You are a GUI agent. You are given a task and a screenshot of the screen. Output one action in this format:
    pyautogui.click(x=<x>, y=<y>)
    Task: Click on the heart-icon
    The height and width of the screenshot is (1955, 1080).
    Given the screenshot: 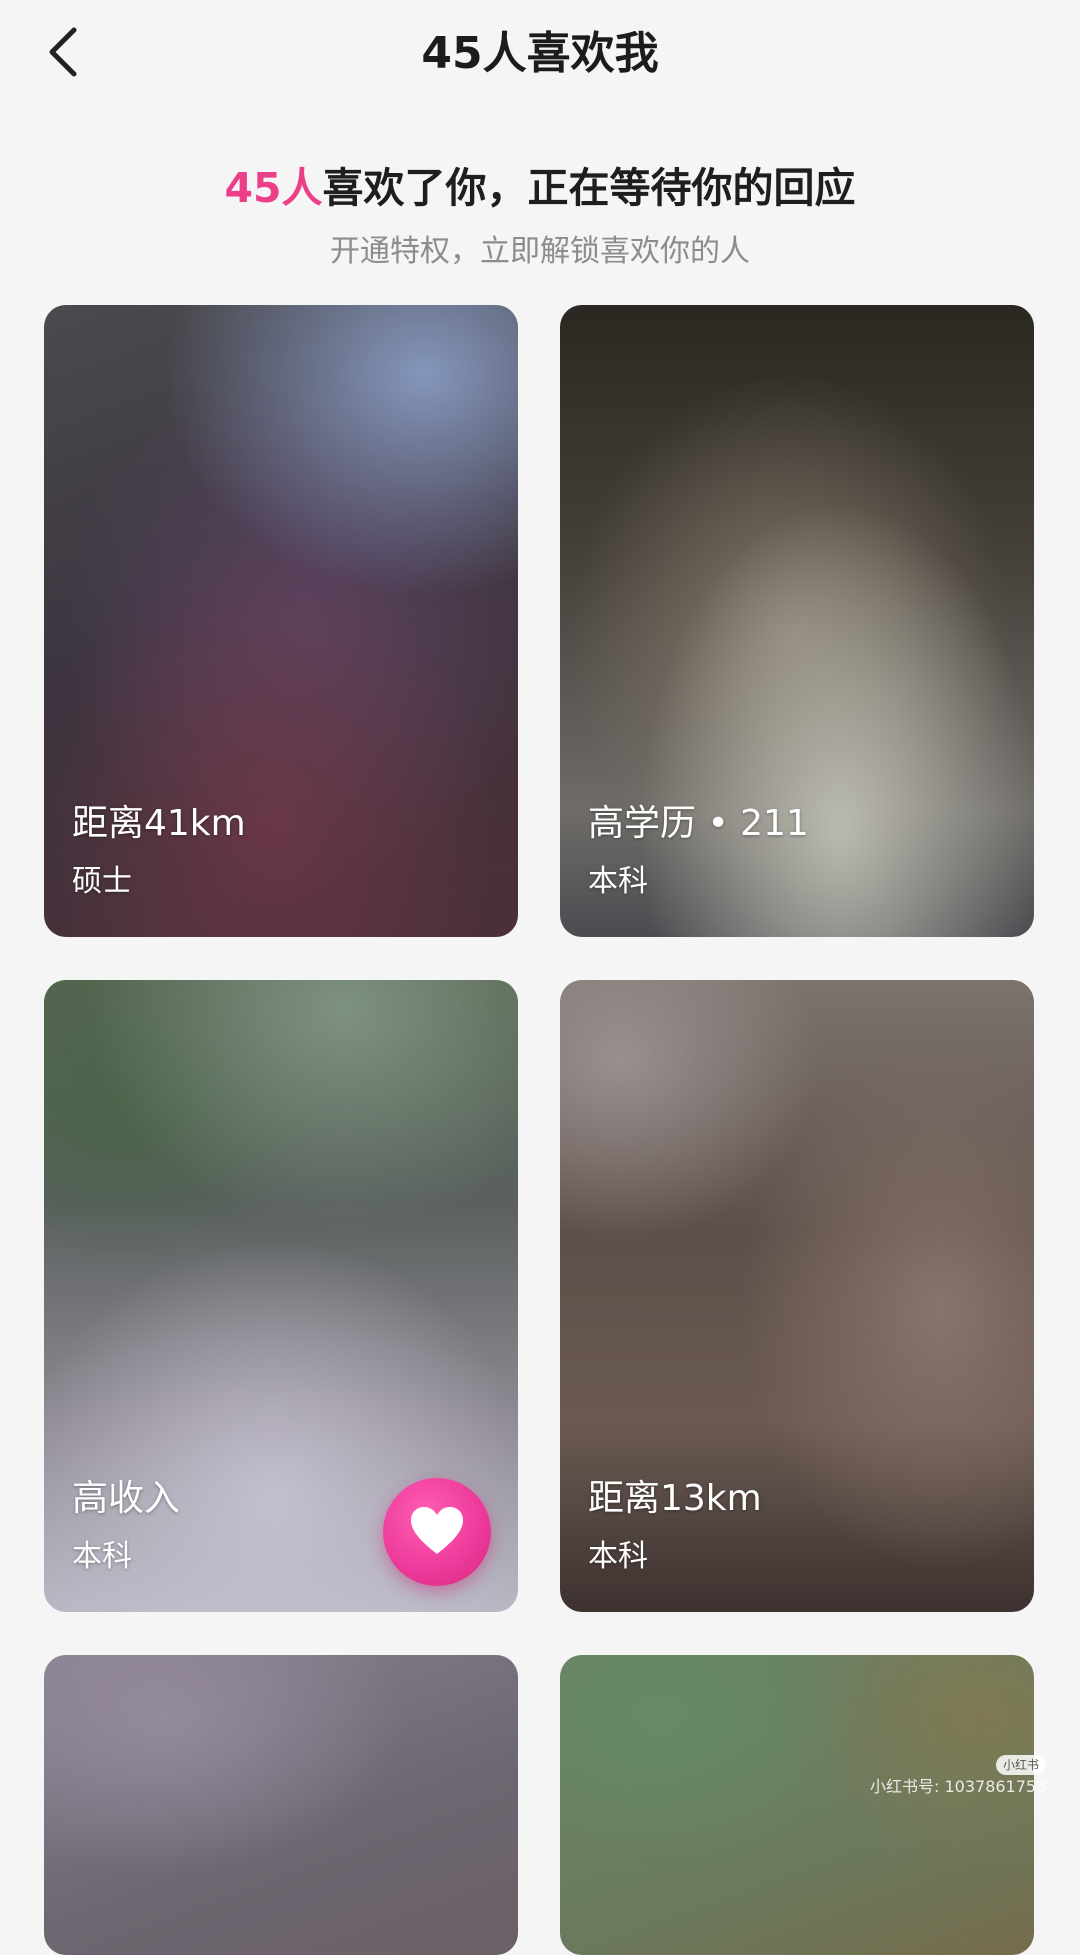 What is the action you would take?
    pyautogui.click(x=437, y=1530)
    